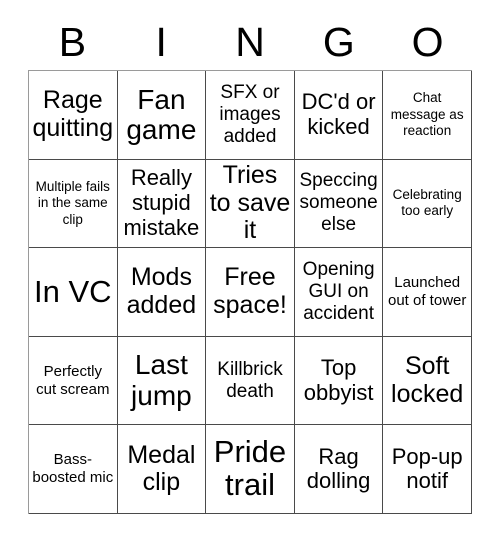 The width and height of the screenshot is (500, 544). I want to click on bingo-header-letter-o: O, so click(427, 41).